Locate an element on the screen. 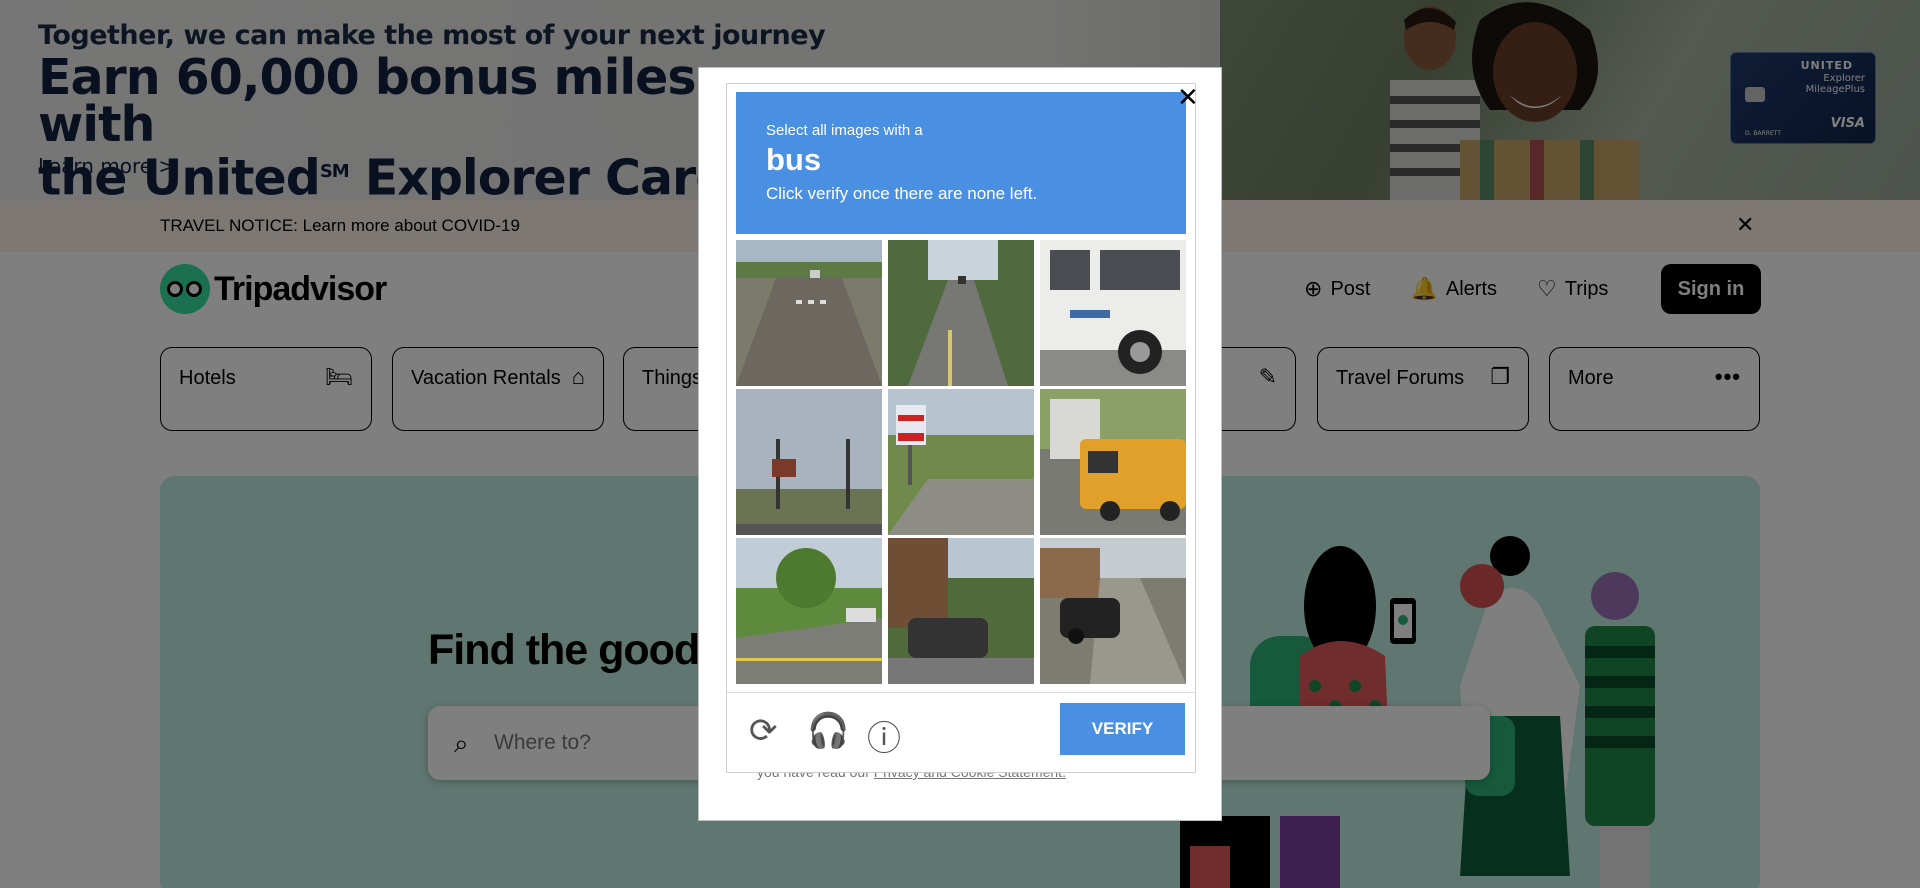  captcha-instruction: Select all images with a is located at coordinates (844, 130).